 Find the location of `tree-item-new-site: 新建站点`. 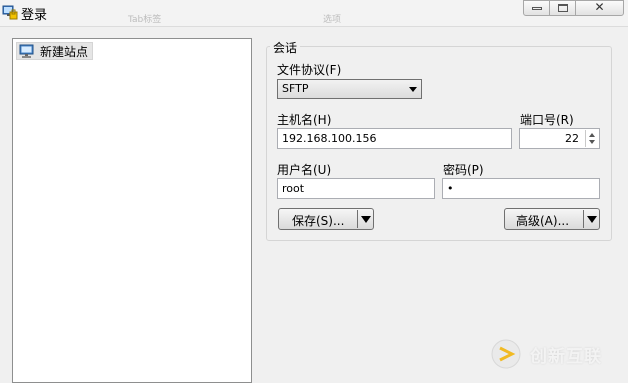

tree-item-new-site: 新建站点 is located at coordinates (55, 51).